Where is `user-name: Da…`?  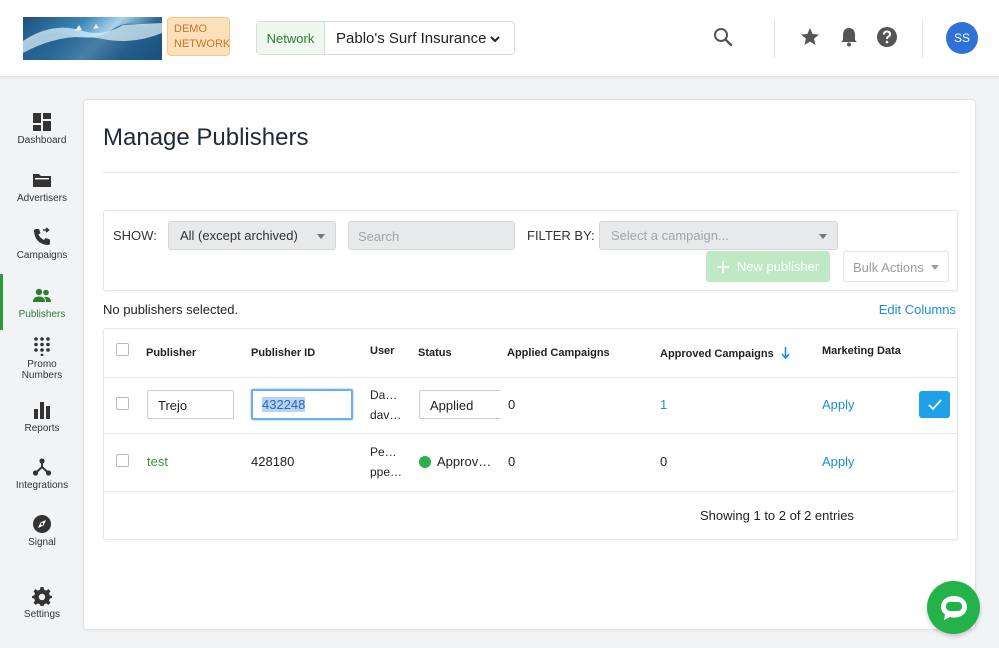
user-name: Da… is located at coordinates (384, 395).